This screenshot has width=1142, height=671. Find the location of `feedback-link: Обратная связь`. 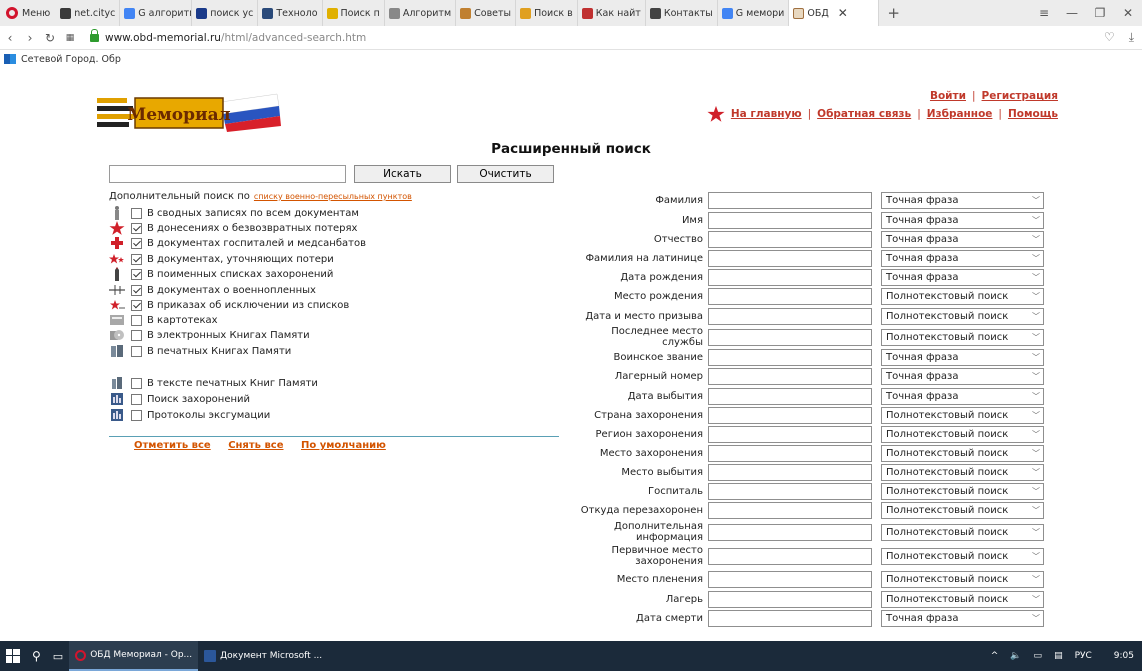

feedback-link: Обратная связь is located at coordinates (864, 114).